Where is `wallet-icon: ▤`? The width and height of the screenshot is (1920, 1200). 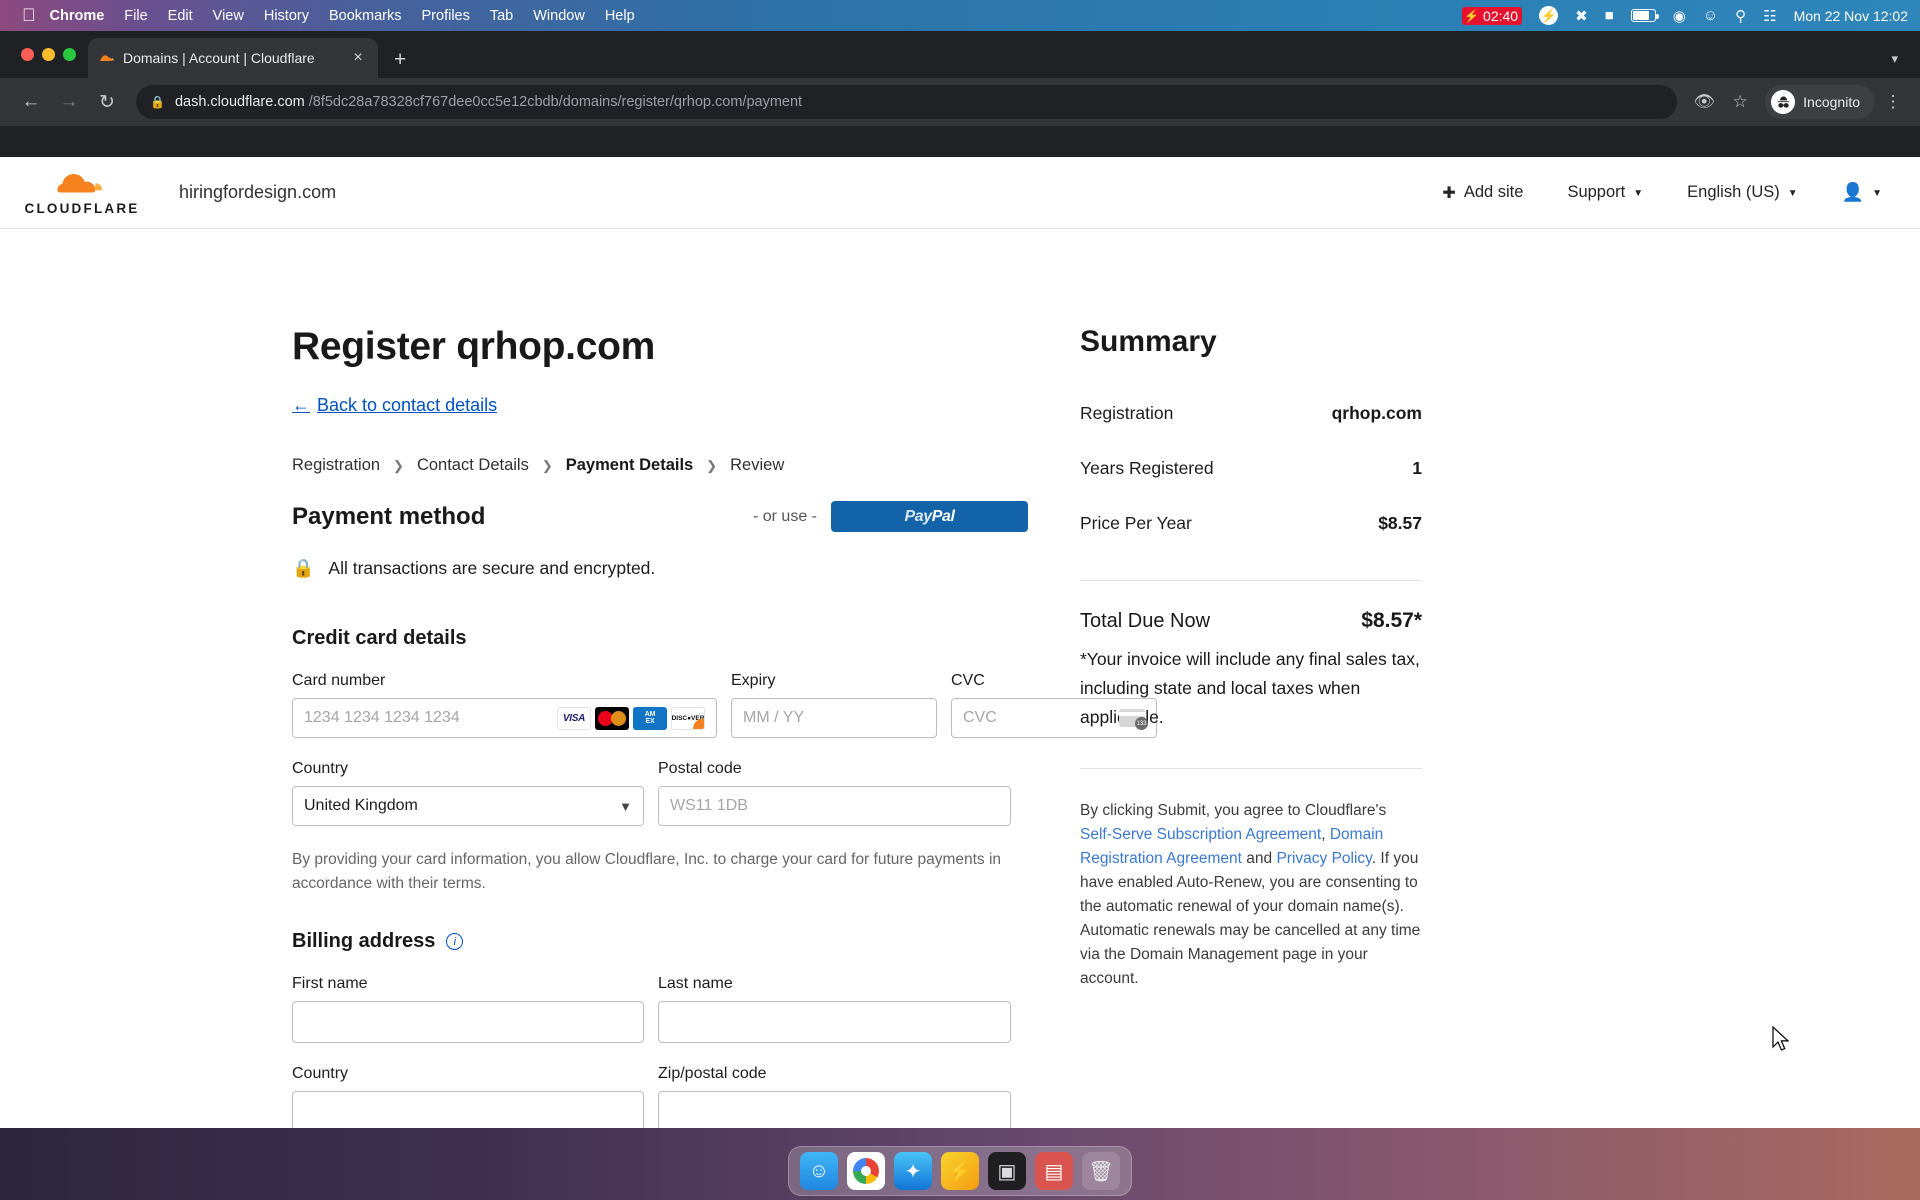 wallet-icon: ▤ is located at coordinates (1054, 1171).